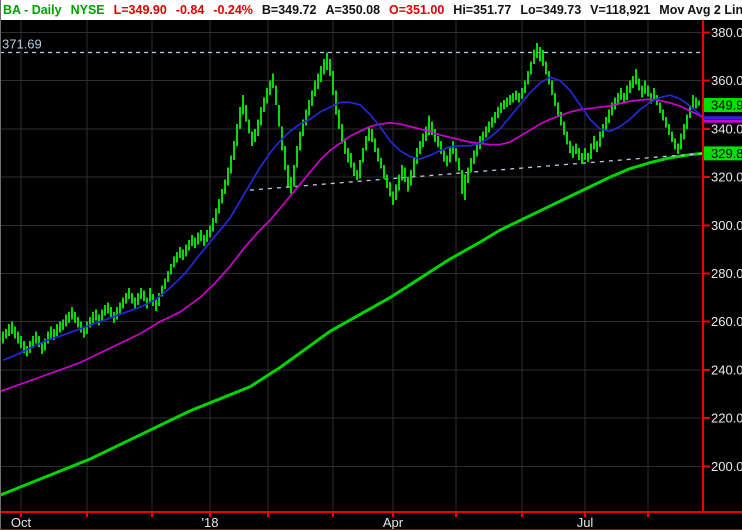  I want to click on last-price-tag: 349.90, so click(723, 105).